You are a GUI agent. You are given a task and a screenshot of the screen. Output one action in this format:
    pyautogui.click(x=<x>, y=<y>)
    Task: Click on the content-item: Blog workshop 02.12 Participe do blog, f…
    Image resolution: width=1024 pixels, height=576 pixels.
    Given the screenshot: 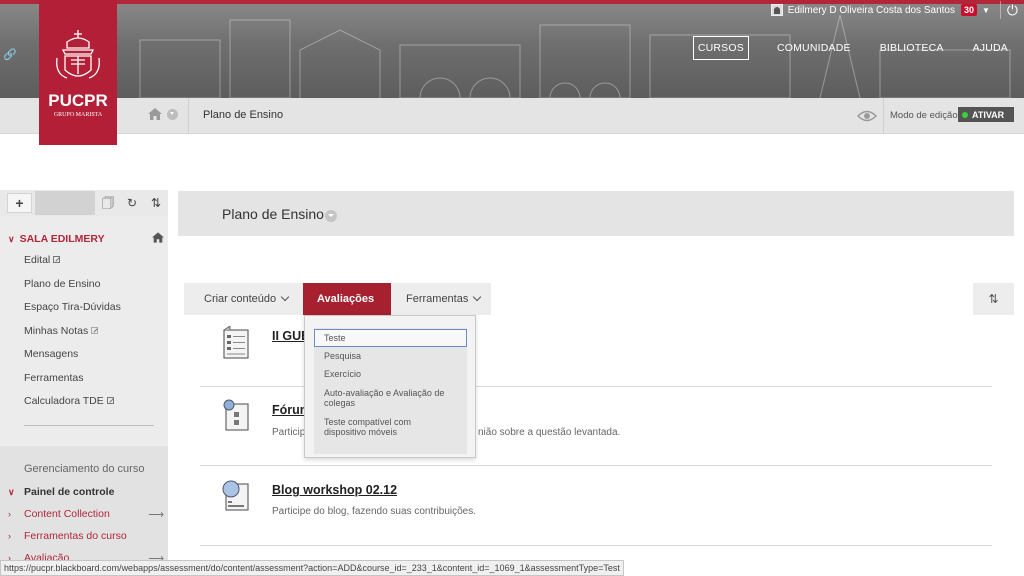 What is the action you would take?
    pyautogui.click(x=596, y=511)
    